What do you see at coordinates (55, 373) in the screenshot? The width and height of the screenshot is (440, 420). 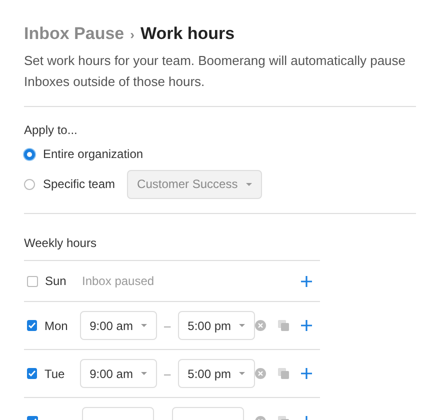 I see `day-label: Tue` at bounding box center [55, 373].